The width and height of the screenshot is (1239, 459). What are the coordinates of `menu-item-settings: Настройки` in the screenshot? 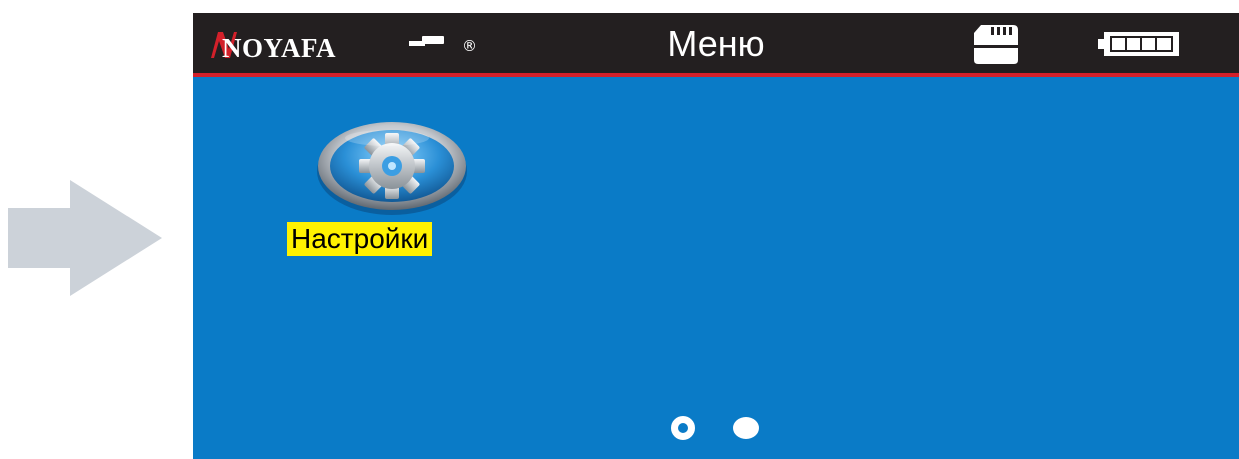 It's located at (392, 191).